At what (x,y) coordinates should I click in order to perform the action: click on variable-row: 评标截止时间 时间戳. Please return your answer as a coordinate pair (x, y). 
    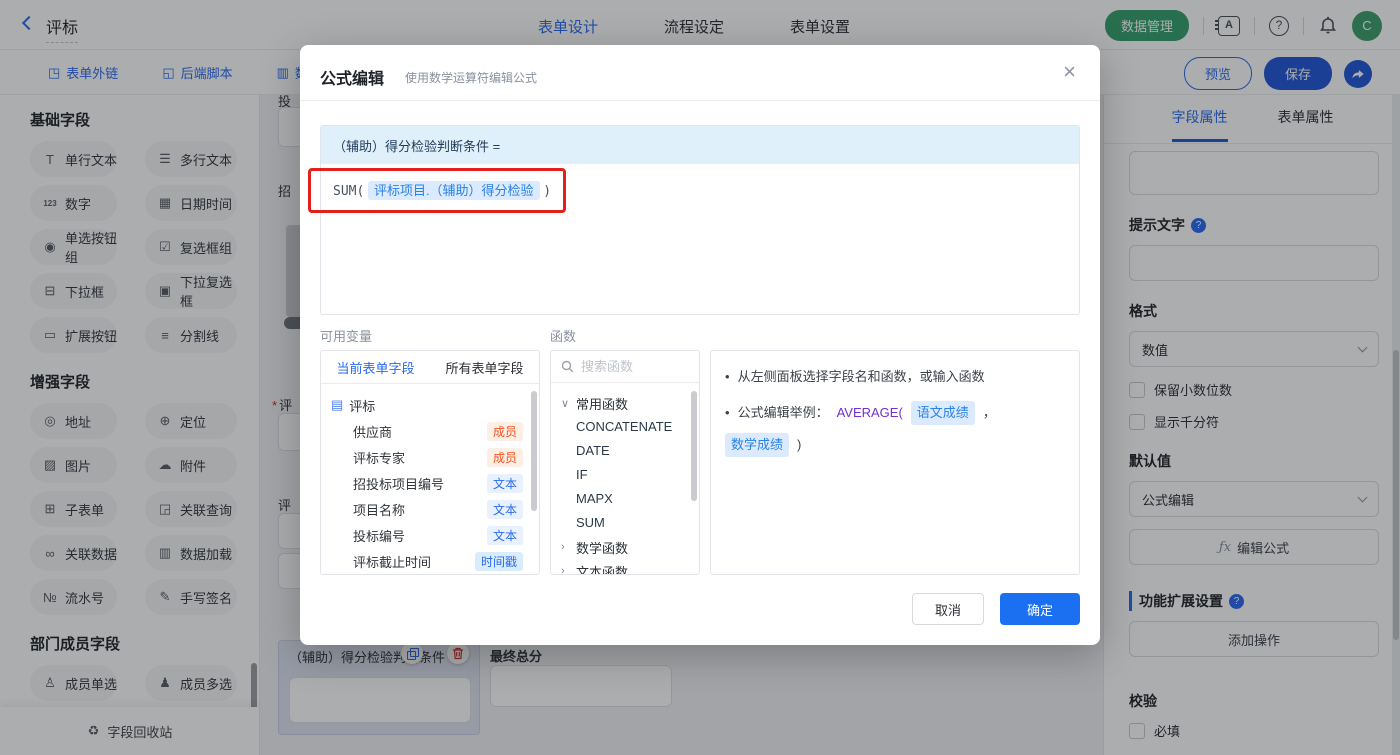
    Looking at the image, I should click on (432, 561).